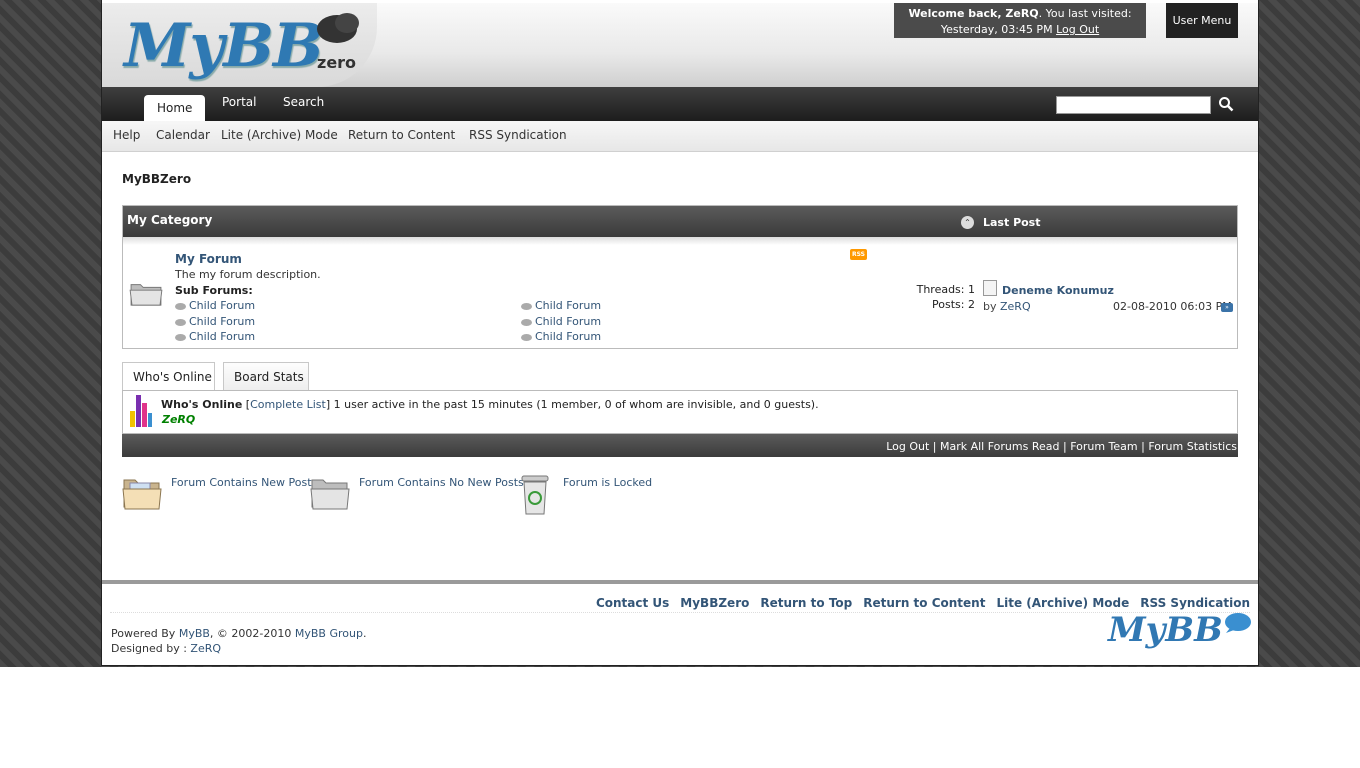 The width and height of the screenshot is (1360, 768). Describe the element at coordinates (1226, 104) in the screenshot. I see `search-icon` at that location.